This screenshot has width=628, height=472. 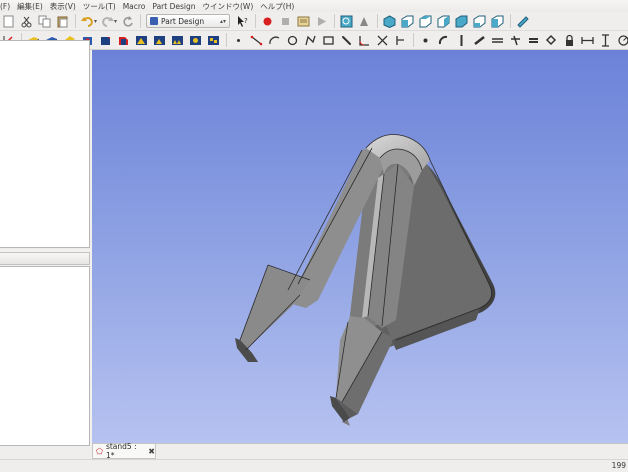 I want to click on polar-pattern-icon, so click(x=195, y=40).